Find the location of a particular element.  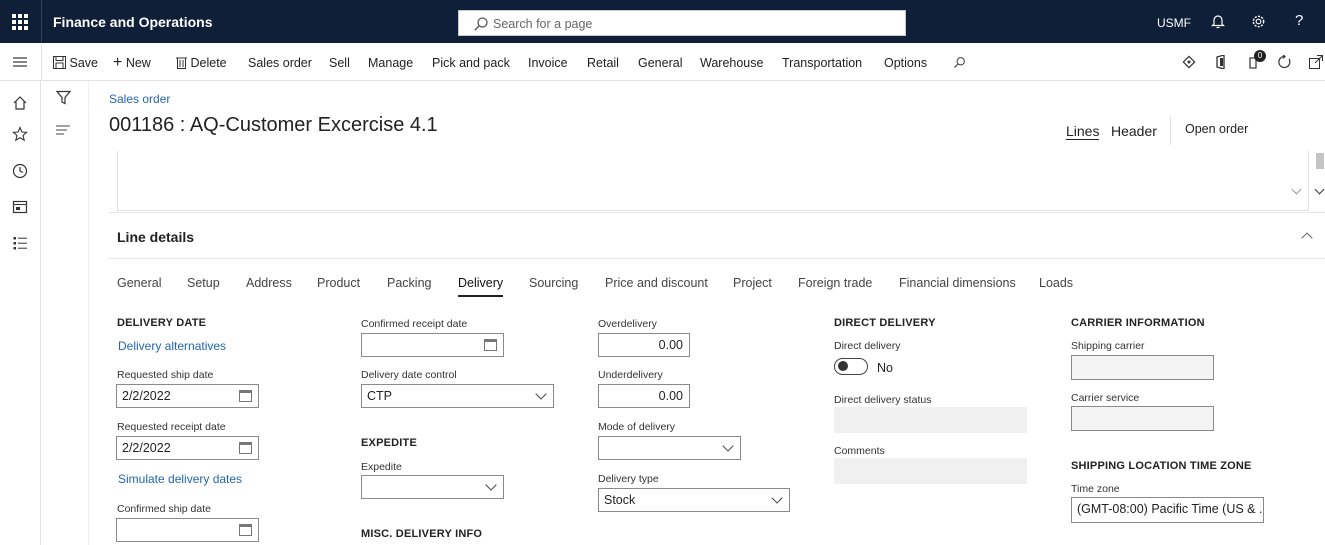

tab-manage: Manage is located at coordinates (390, 63).